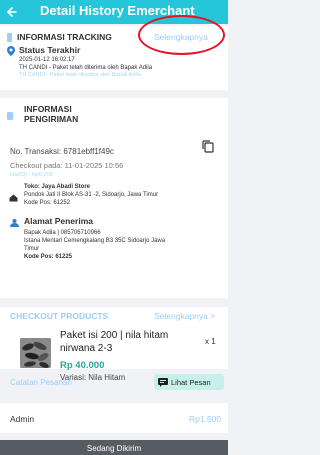 Image resolution: width=320 pixels, height=455 pixels. Describe the element at coordinates (51, 119) in the screenshot. I see `shipping-title-line2: PENGIRIMAN` at that location.